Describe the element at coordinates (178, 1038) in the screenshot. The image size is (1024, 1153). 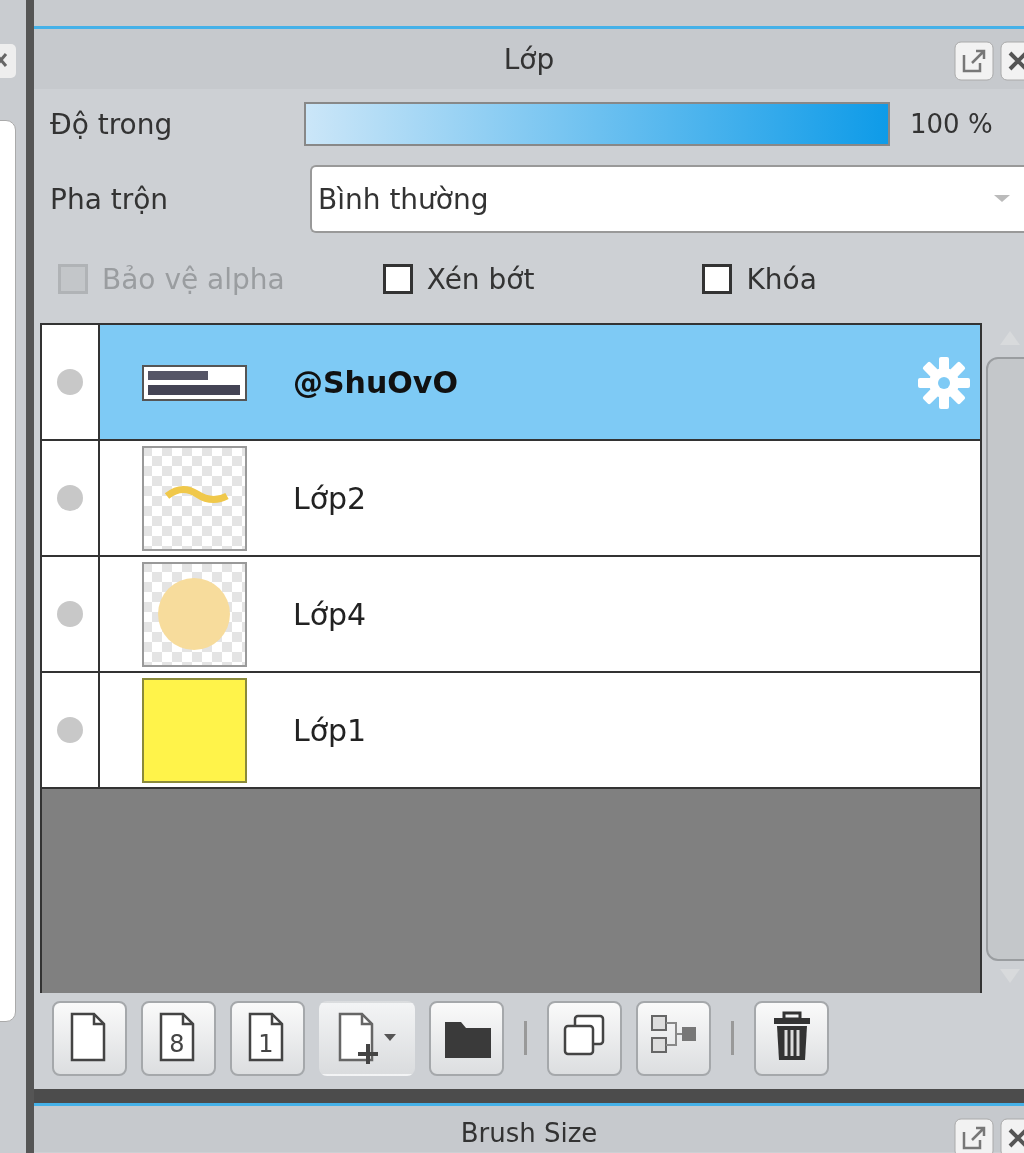
I see `toolbar-button: 8` at that location.